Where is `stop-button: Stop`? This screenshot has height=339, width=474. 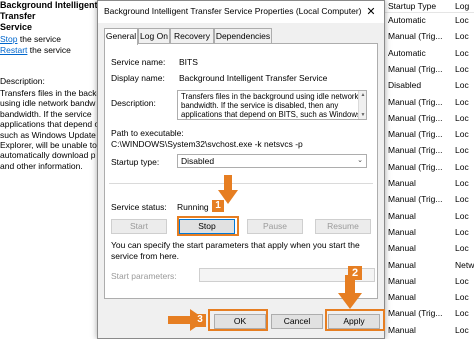
stop-button: Stop is located at coordinates (207, 226).